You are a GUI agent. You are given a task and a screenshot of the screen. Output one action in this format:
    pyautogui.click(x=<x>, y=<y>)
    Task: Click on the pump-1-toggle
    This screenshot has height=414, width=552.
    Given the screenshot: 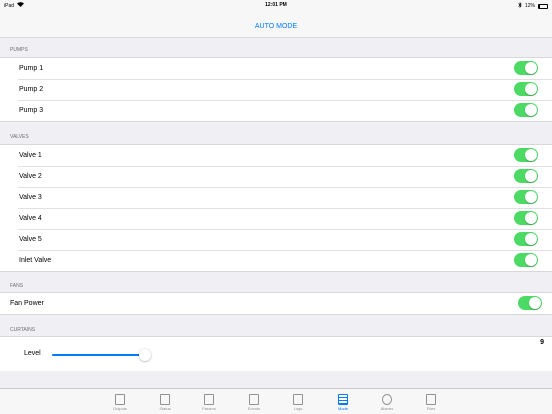 What is the action you would take?
    pyautogui.click(x=526, y=68)
    